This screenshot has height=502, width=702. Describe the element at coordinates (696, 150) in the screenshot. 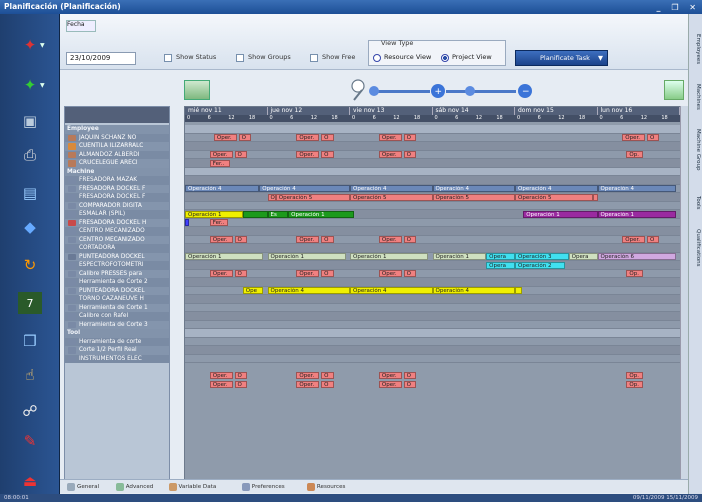

I see `right-tab-machine-group: Machine Group` at that location.